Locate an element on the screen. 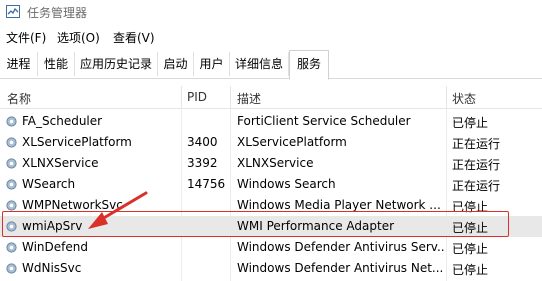 The image size is (542, 281). annotation-arrow-icon is located at coordinates (118, 210).